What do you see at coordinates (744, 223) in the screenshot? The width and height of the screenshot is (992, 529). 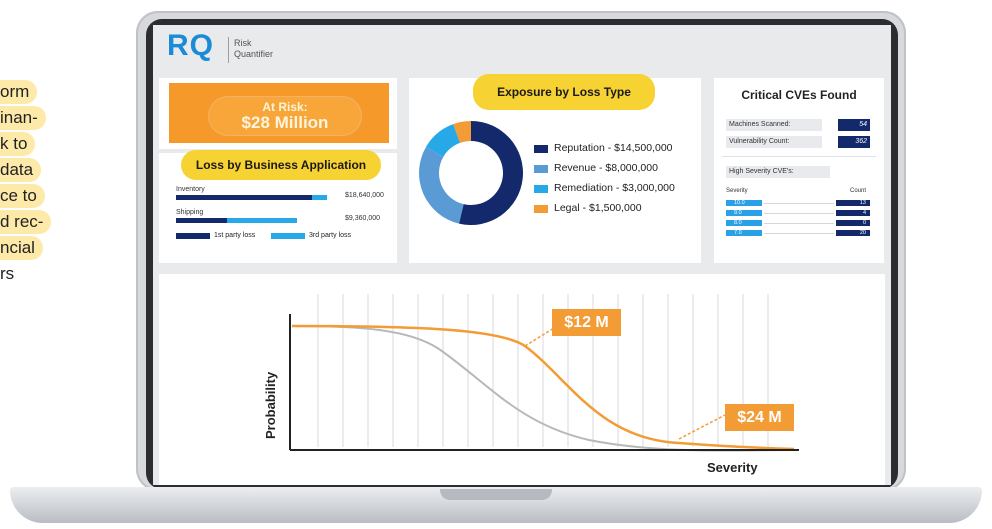 I see `severity-cell: 8.0` at bounding box center [744, 223].